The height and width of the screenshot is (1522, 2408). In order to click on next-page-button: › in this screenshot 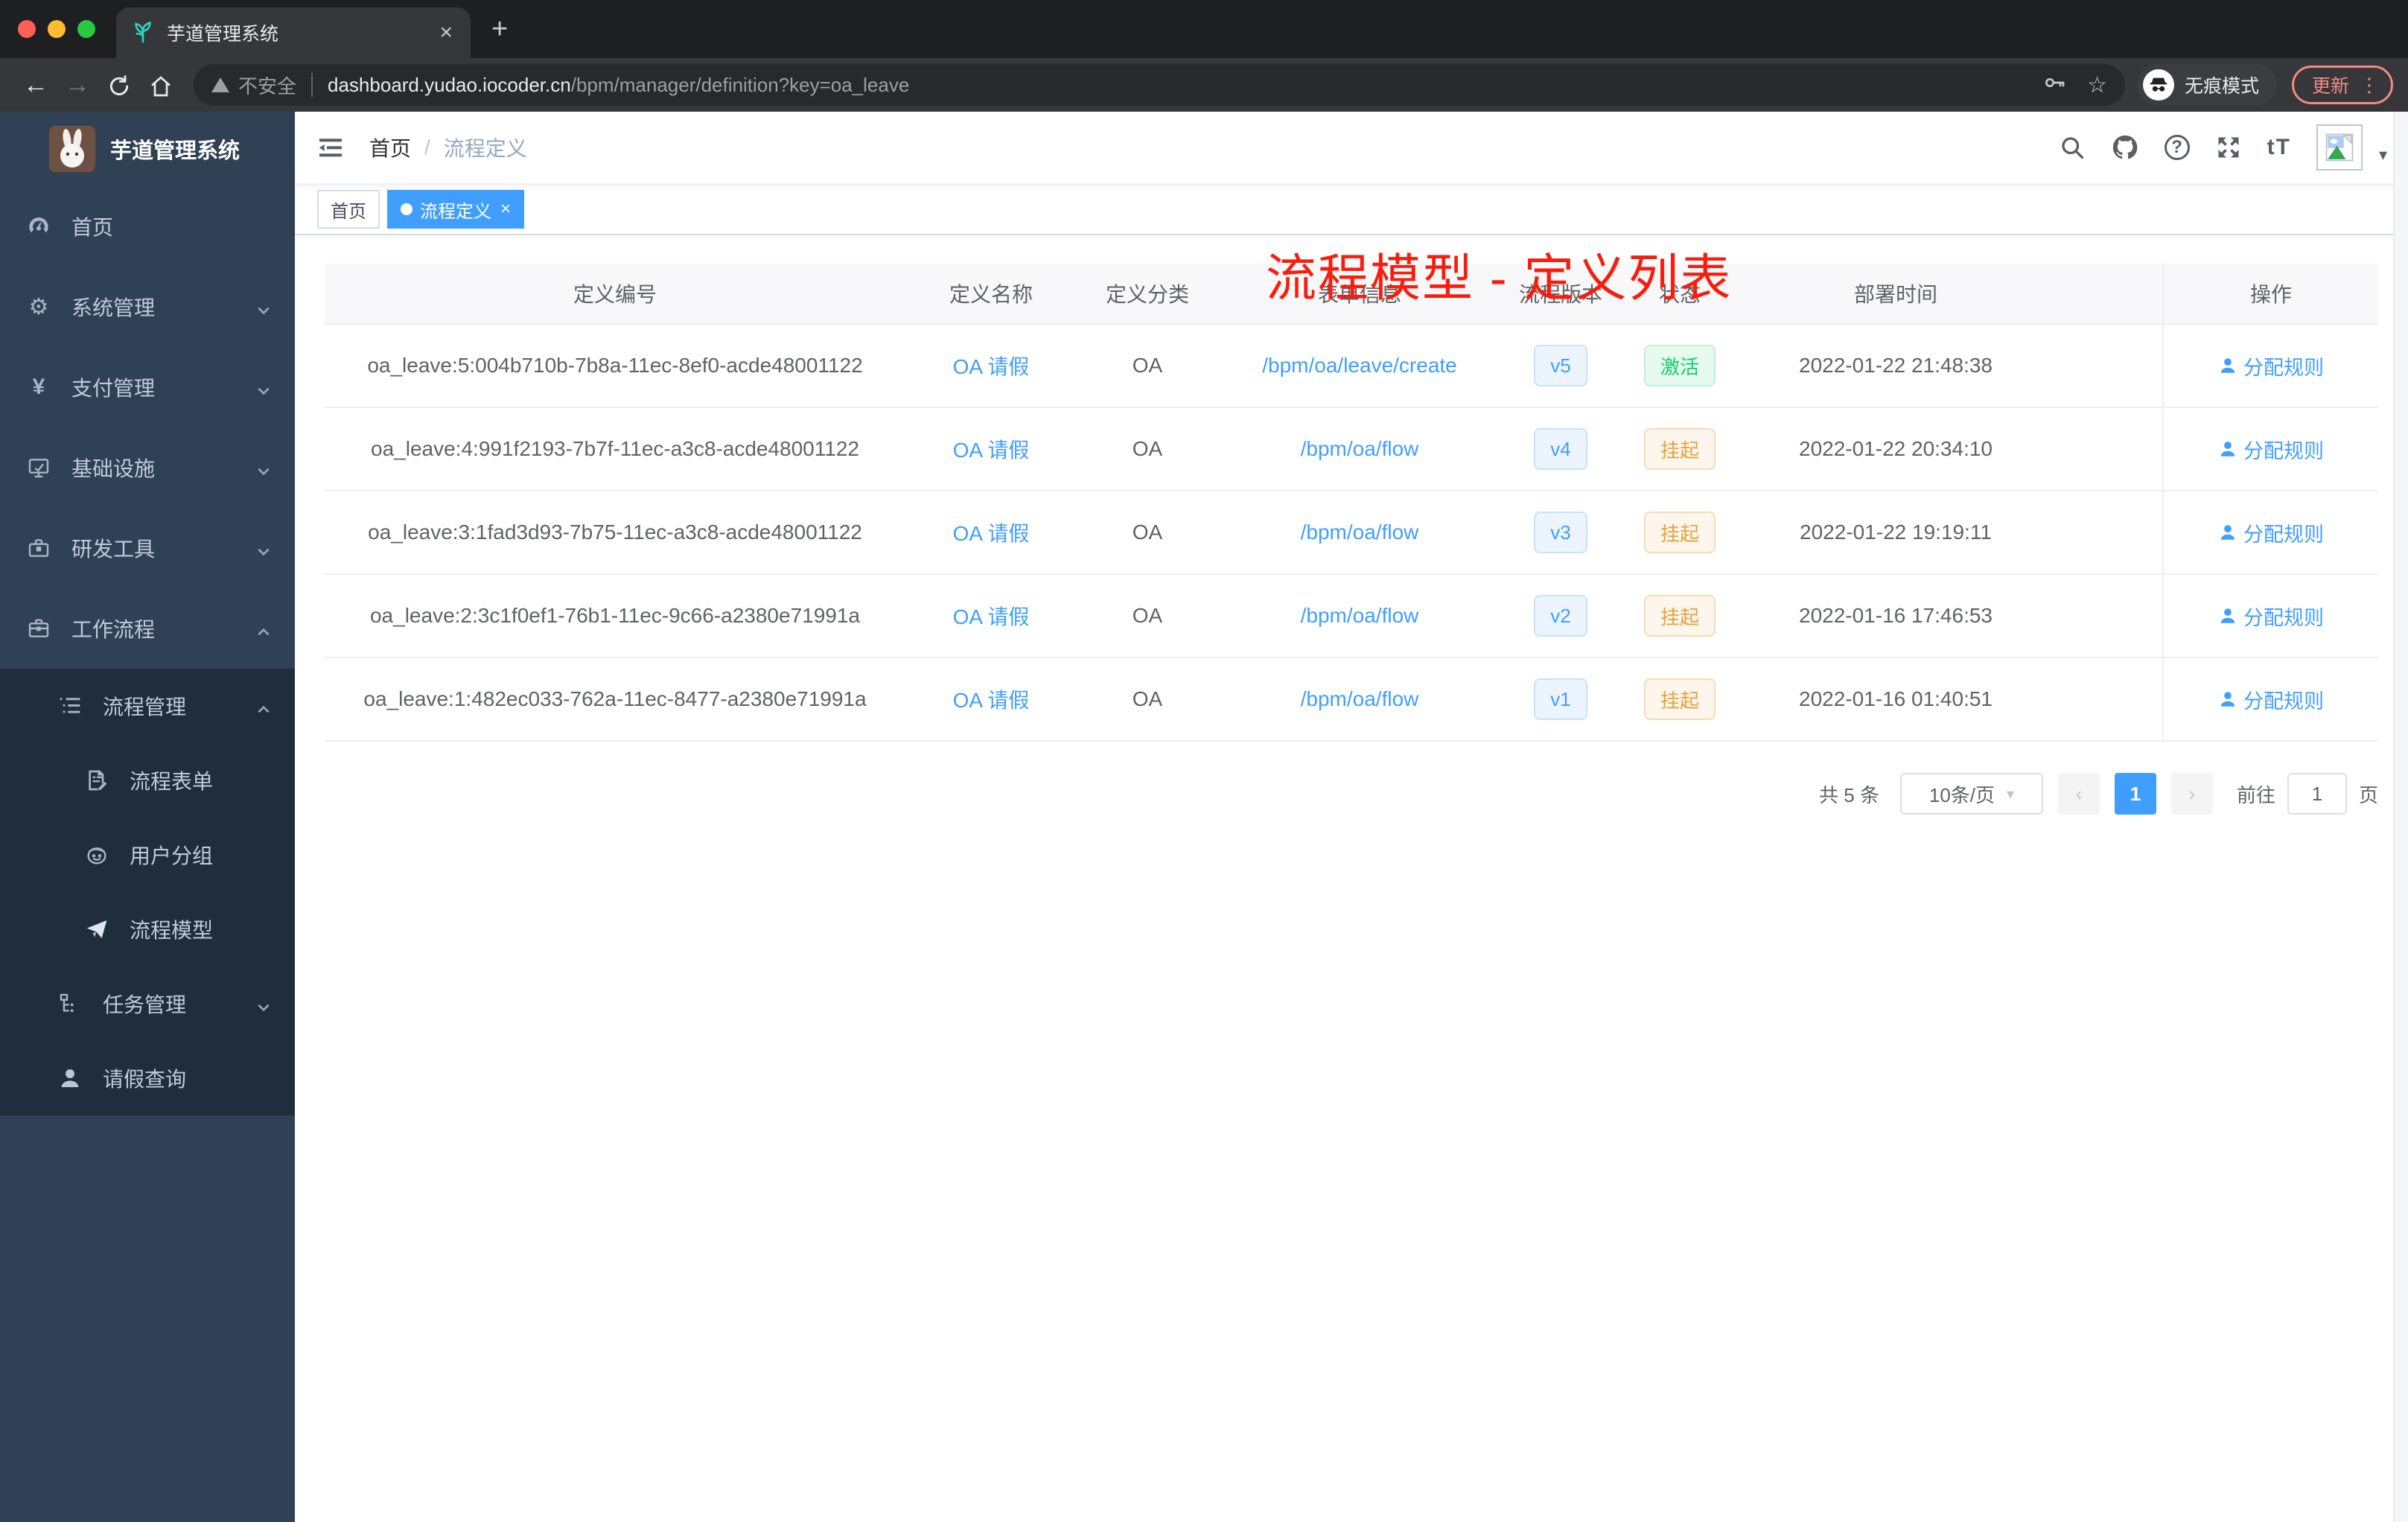, I will do `click(2191, 794)`.